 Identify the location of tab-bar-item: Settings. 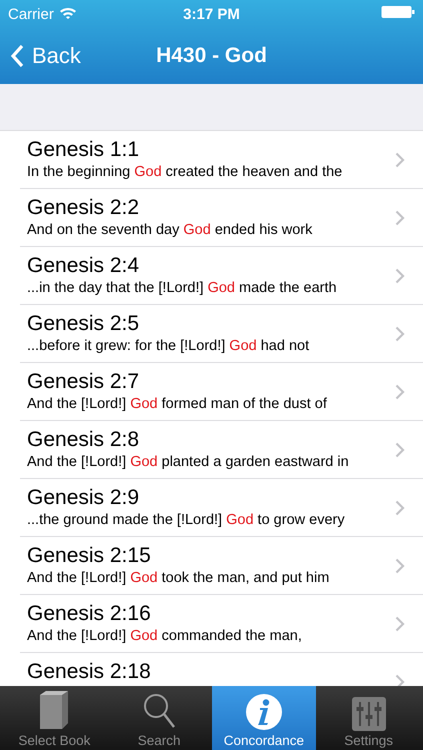
(368, 718).